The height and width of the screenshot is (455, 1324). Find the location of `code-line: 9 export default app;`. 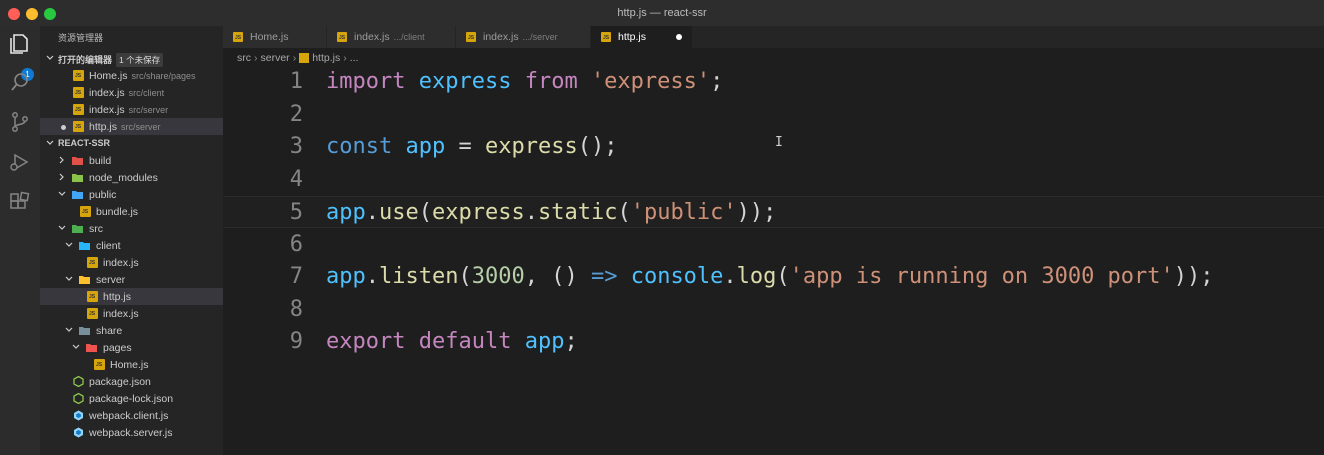

code-line: 9 export default app; is located at coordinates (773, 342).